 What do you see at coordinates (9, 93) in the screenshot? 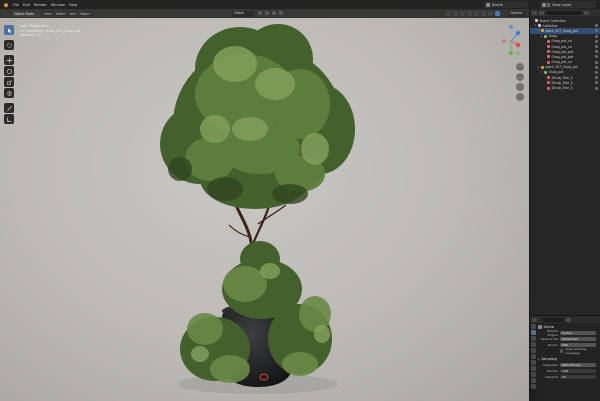
I see `transform-tool` at bounding box center [9, 93].